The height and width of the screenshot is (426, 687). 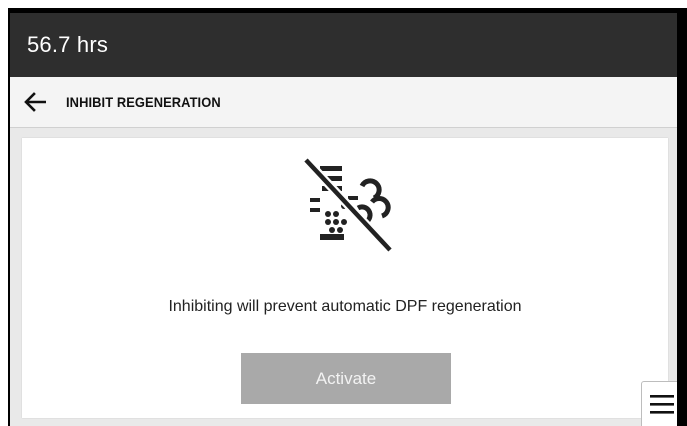 I want to click on engine-hours: 56.7 hrs, so click(x=68, y=44).